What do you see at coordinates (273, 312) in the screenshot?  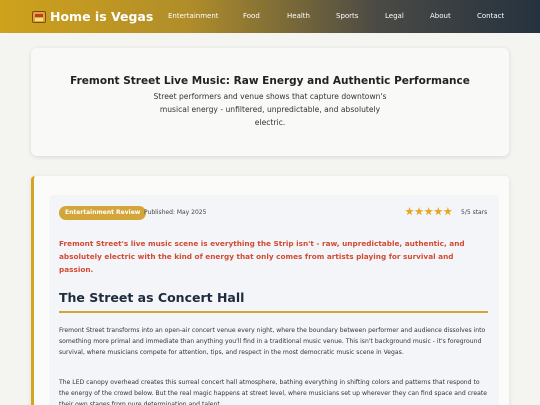 I see `heading-underline` at bounding box center [273, 312].